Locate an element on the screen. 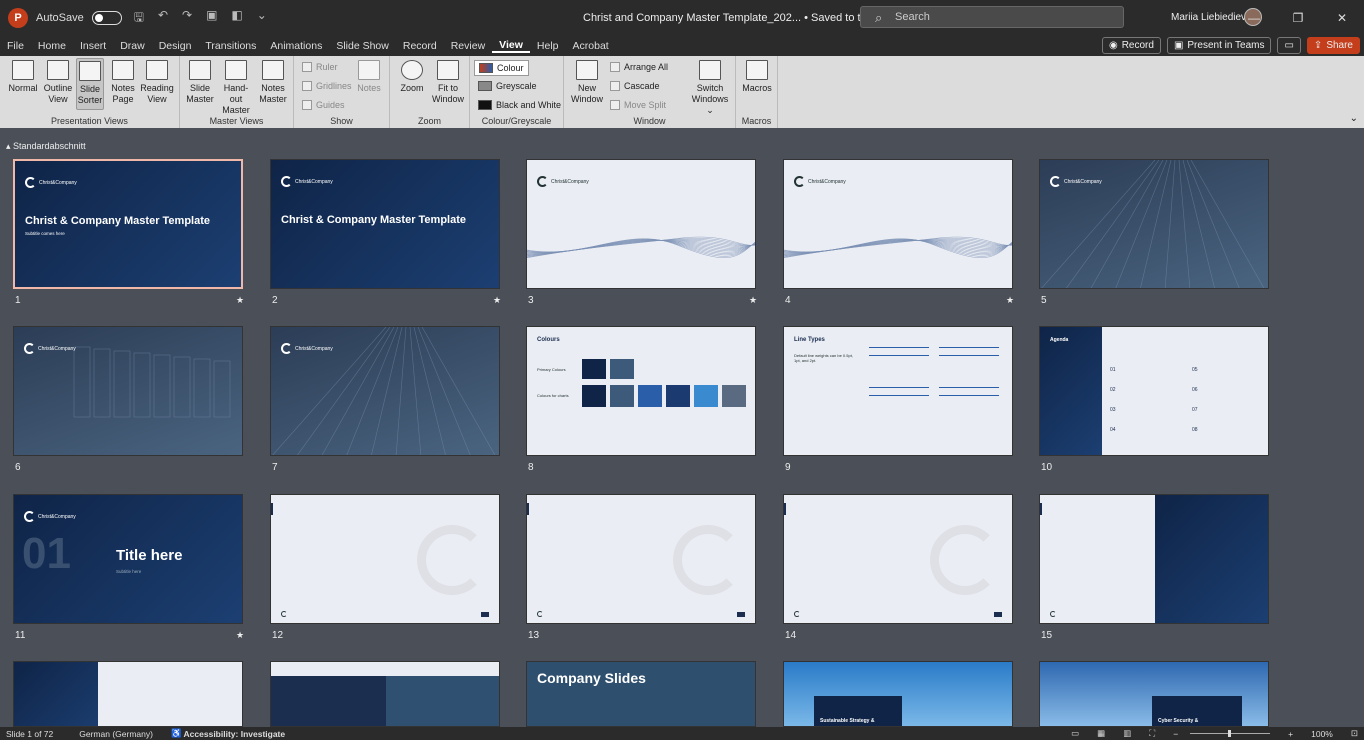  slide-sorter-status-icon: ▦ is located at coordinates (1101, 733).